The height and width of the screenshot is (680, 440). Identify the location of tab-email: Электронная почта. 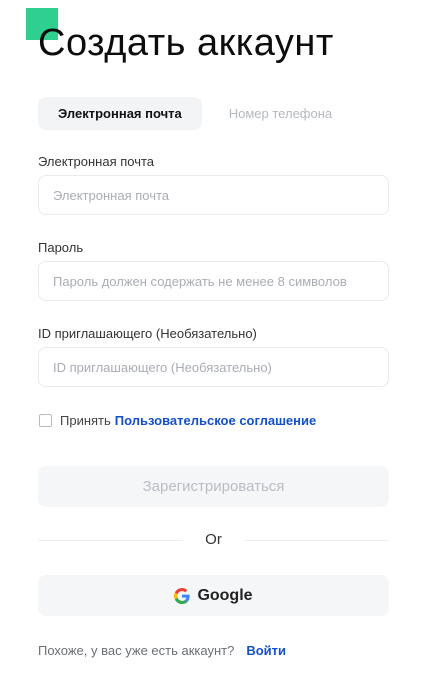
(120, 113).